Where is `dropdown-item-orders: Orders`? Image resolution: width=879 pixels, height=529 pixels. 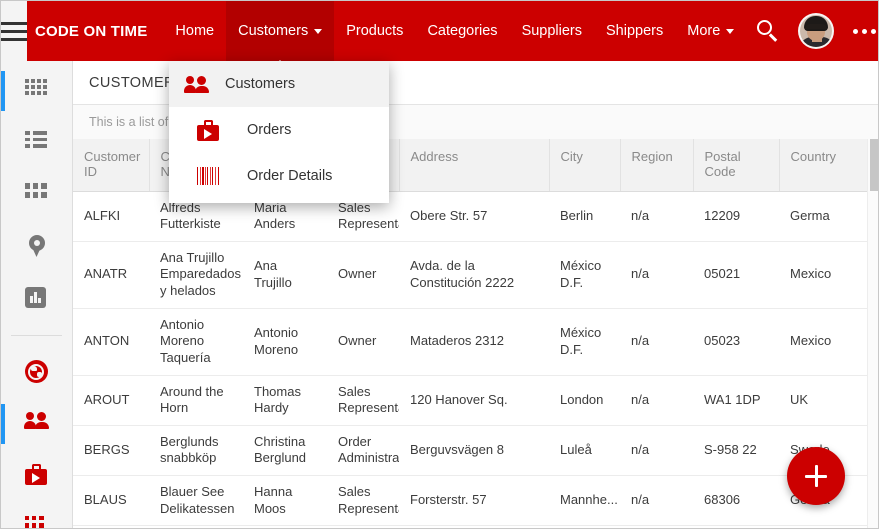
dropdown-item-orders: Orders is located at coordinates (279, 130).